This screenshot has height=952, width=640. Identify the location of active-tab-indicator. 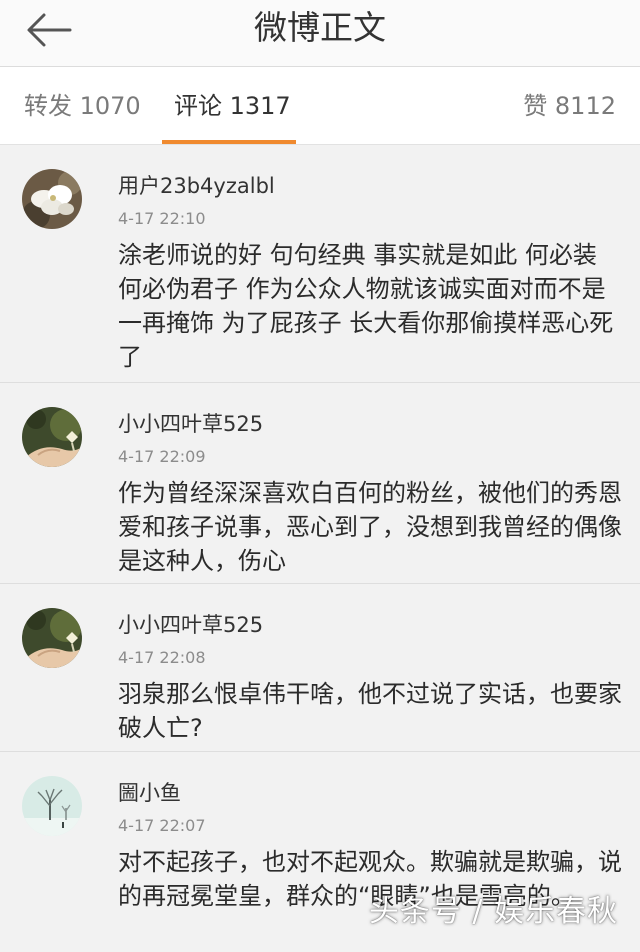
(229, 142).